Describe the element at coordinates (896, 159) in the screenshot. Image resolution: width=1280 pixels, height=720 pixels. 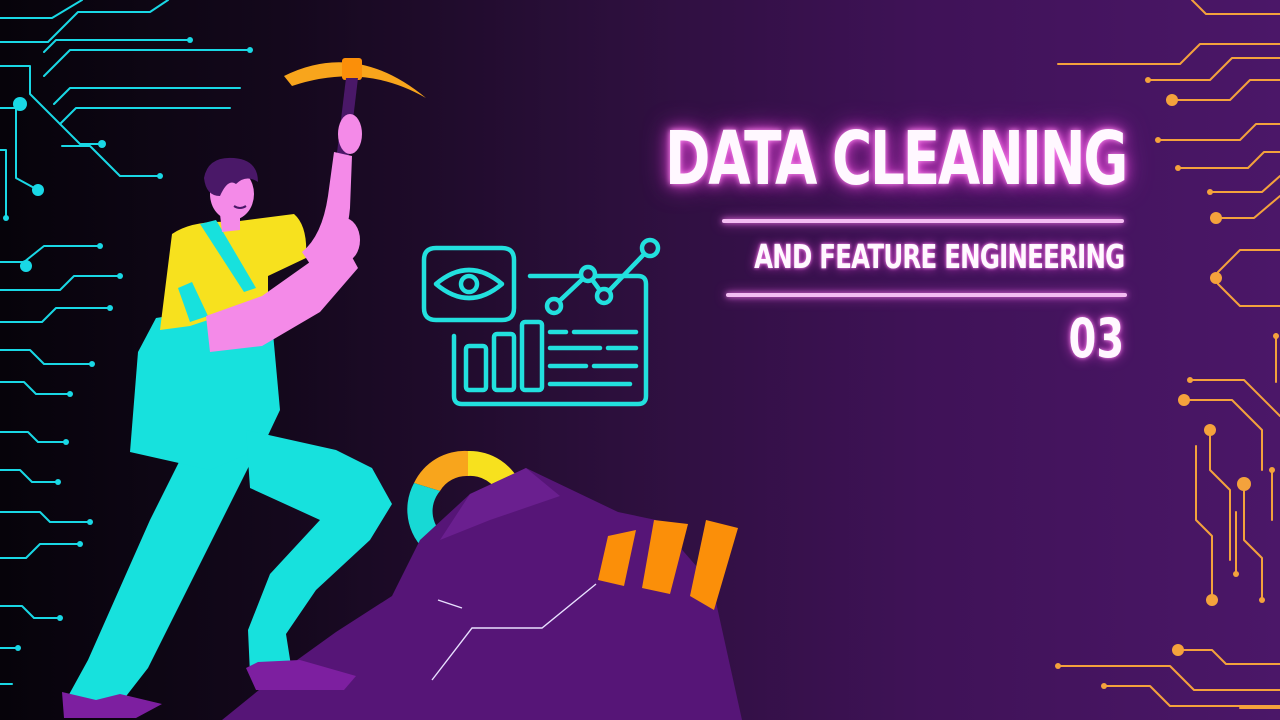
I see `banner-title: DATA CLEANING` at that location.